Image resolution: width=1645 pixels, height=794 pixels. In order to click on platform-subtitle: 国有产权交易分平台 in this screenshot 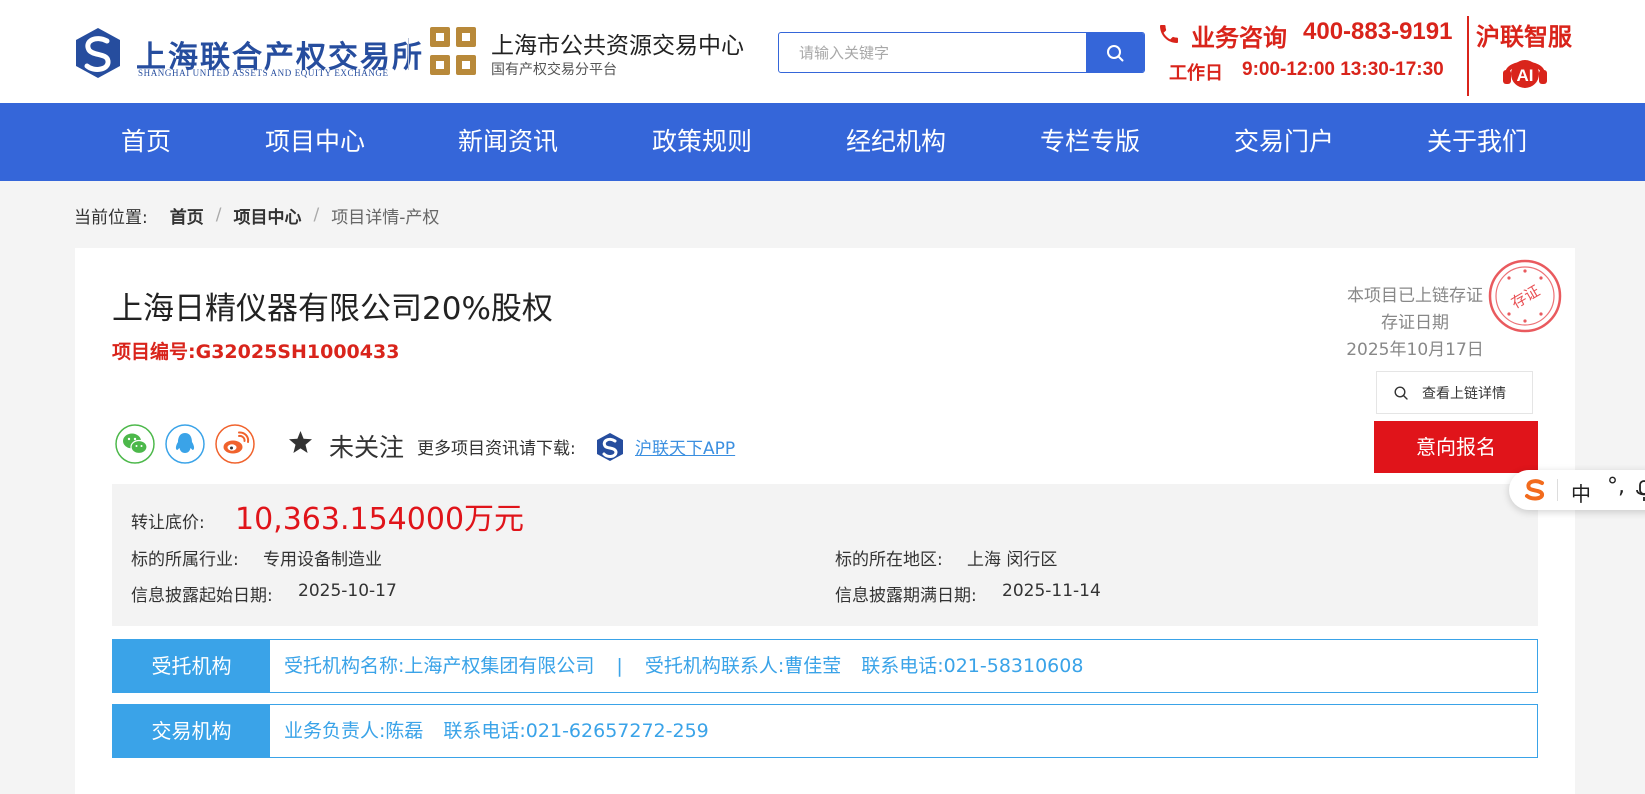, I will do `click(554, 70)`.